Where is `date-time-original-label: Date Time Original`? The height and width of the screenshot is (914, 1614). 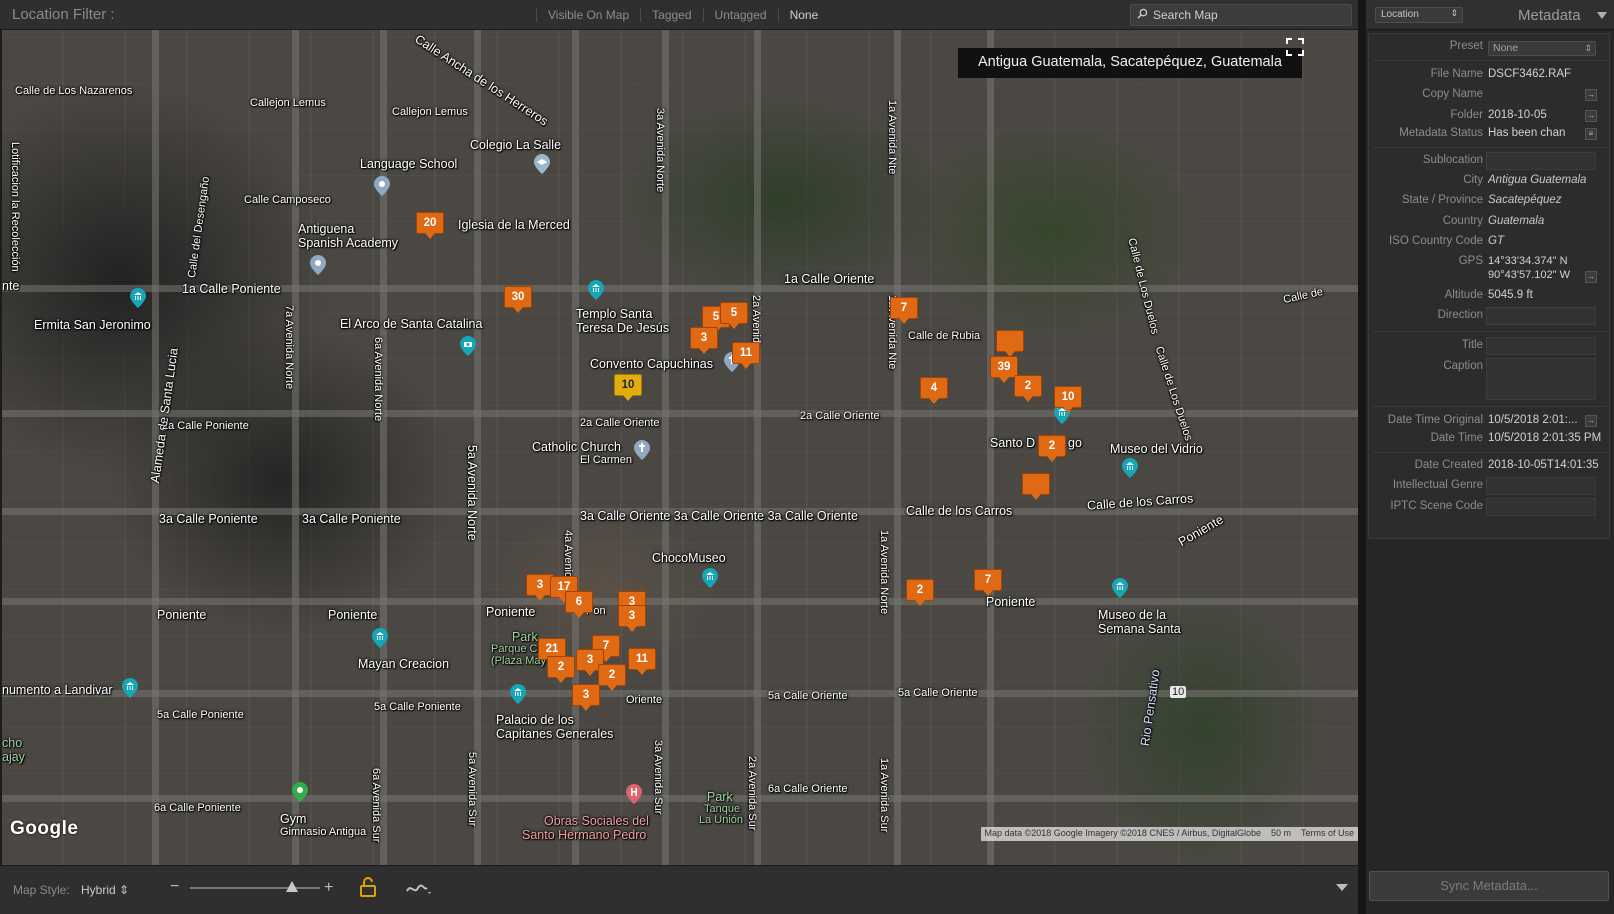 date-time-original-label: Date Time Original is located at coordinates (1435, 420).